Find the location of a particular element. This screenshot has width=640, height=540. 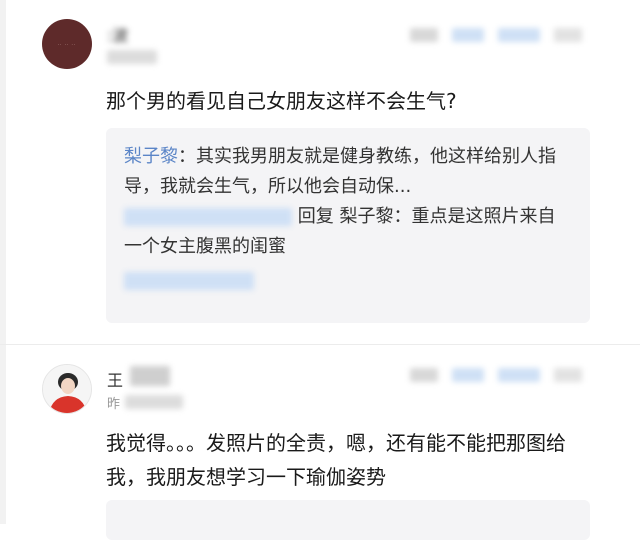

left-edge is located at coordinates (3, 262).